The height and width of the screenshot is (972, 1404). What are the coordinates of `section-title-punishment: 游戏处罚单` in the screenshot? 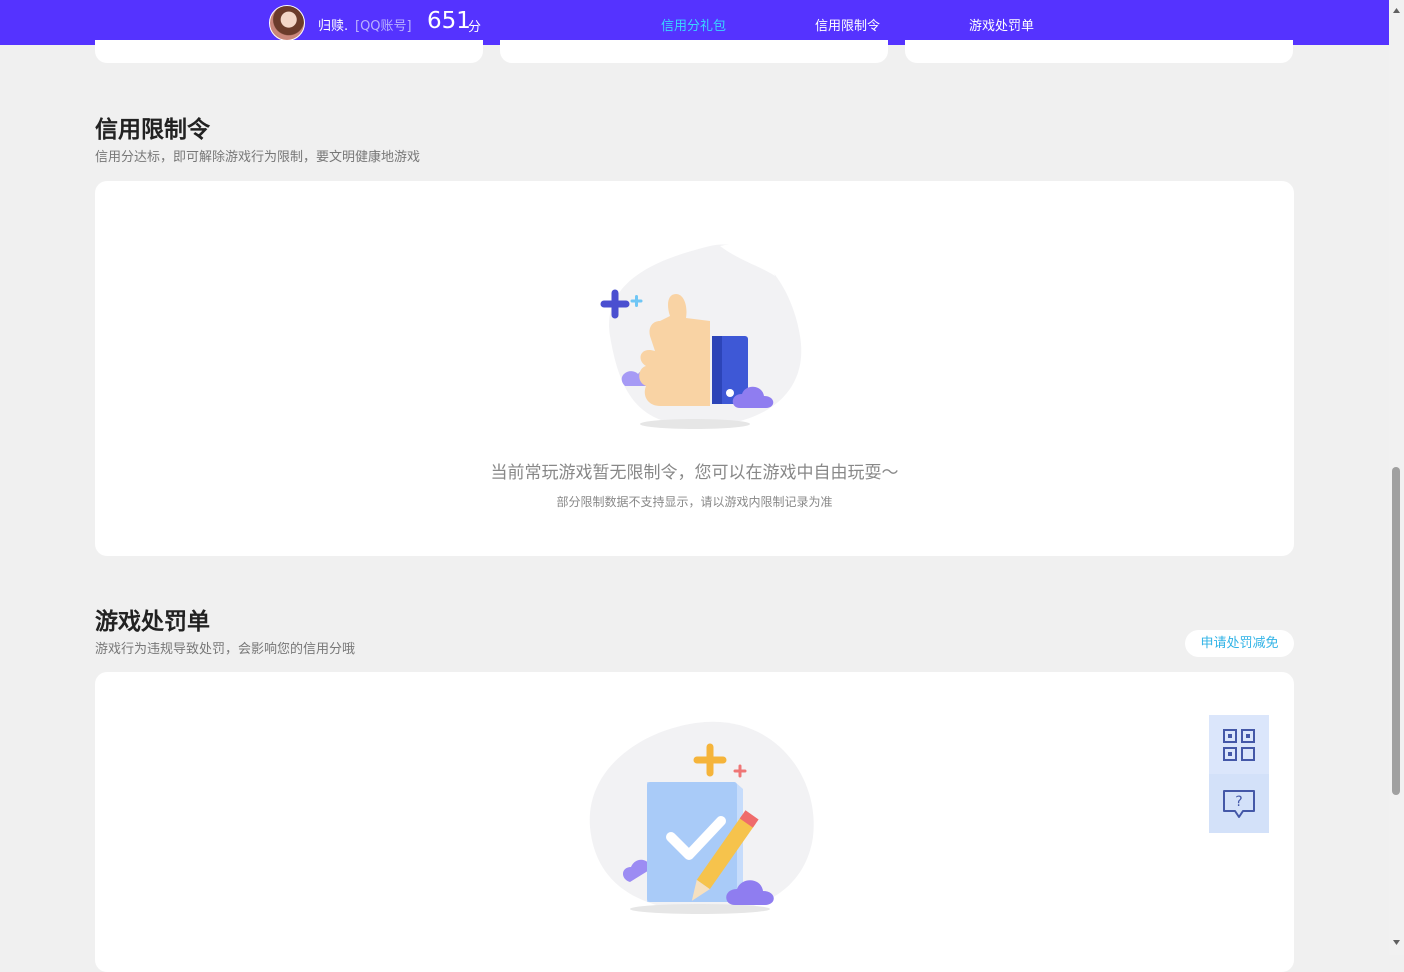 It's located at (152, 622).